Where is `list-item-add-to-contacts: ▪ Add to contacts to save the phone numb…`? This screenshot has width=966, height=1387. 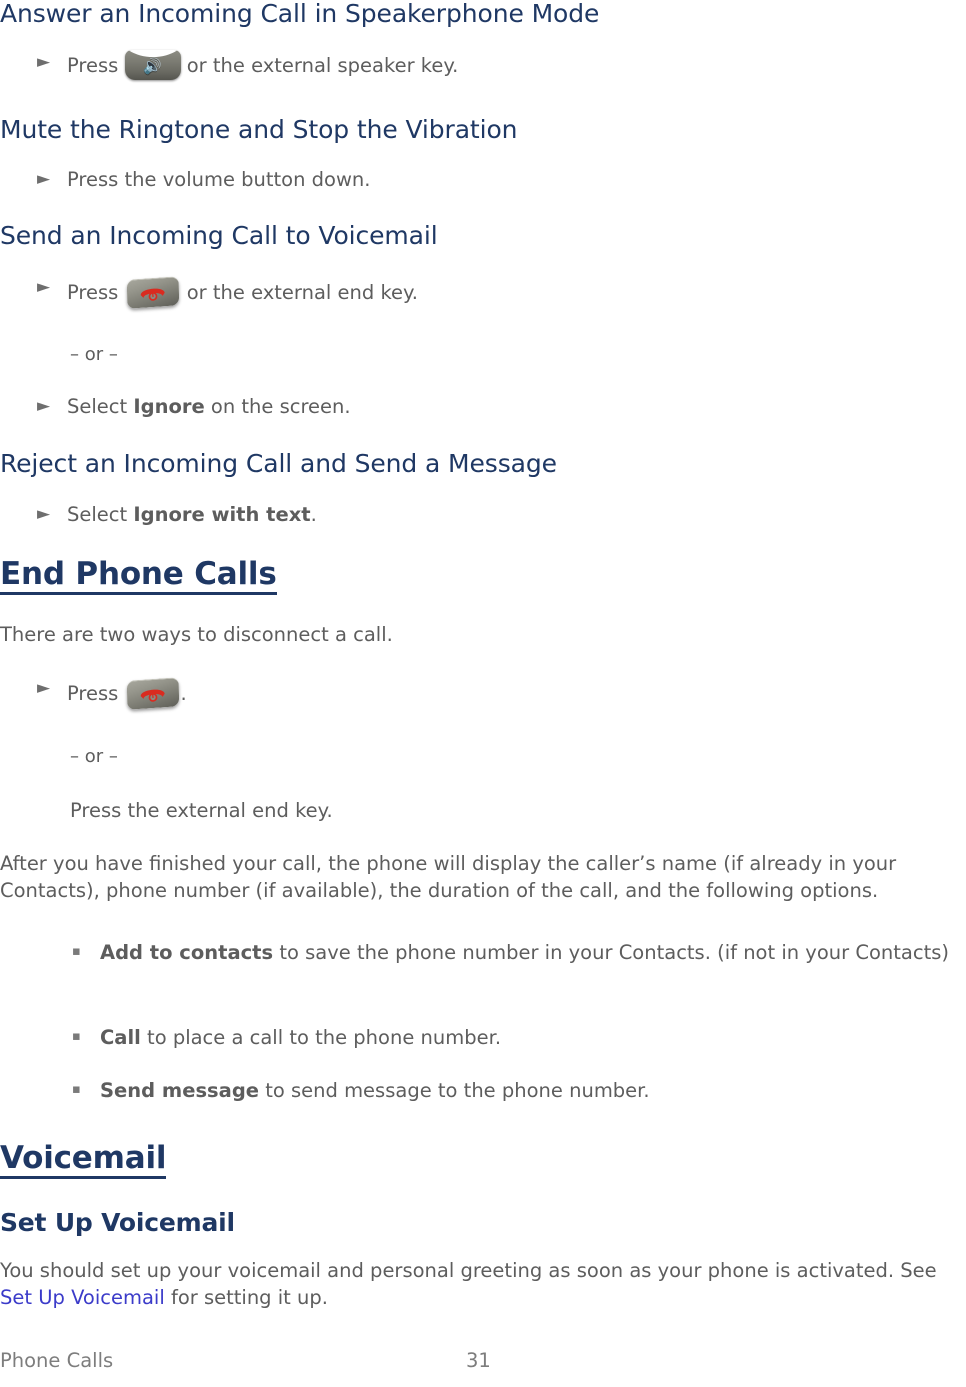 list-item-add-to-contacts: ▪ Add to contacts to save the phone numb… is located at coordinates (512, 953).